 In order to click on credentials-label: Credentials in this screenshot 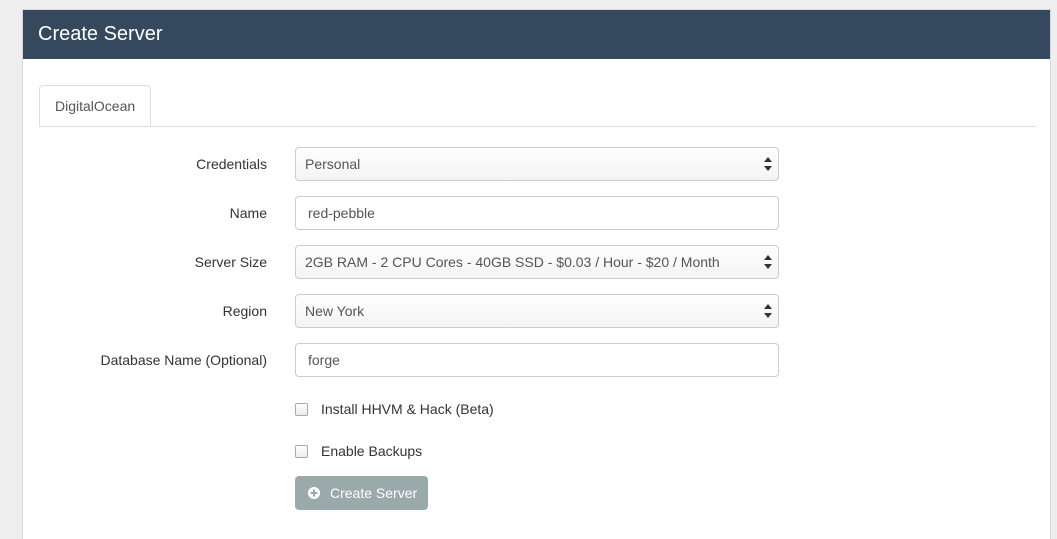, I will do `click(231, 164)`.